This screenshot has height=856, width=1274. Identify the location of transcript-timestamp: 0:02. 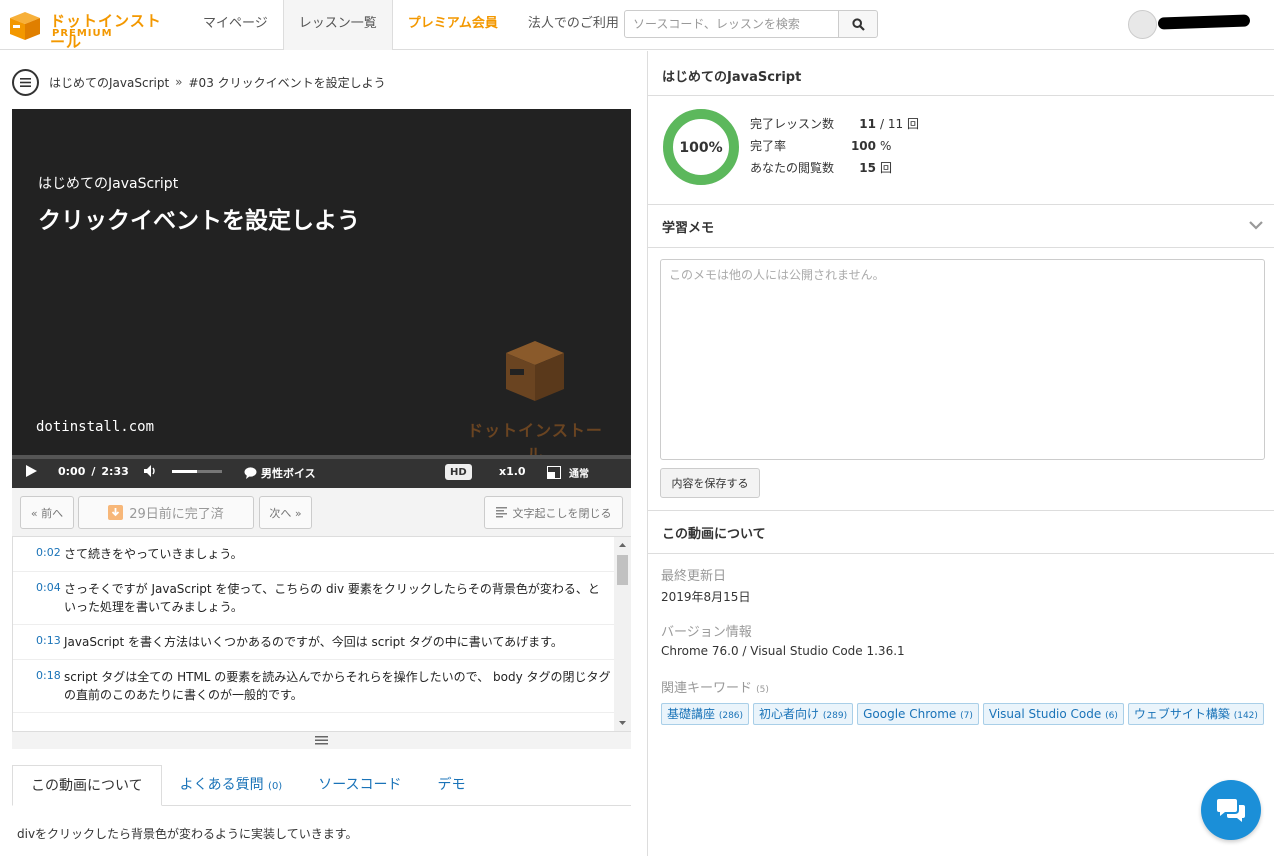
(48, 552).